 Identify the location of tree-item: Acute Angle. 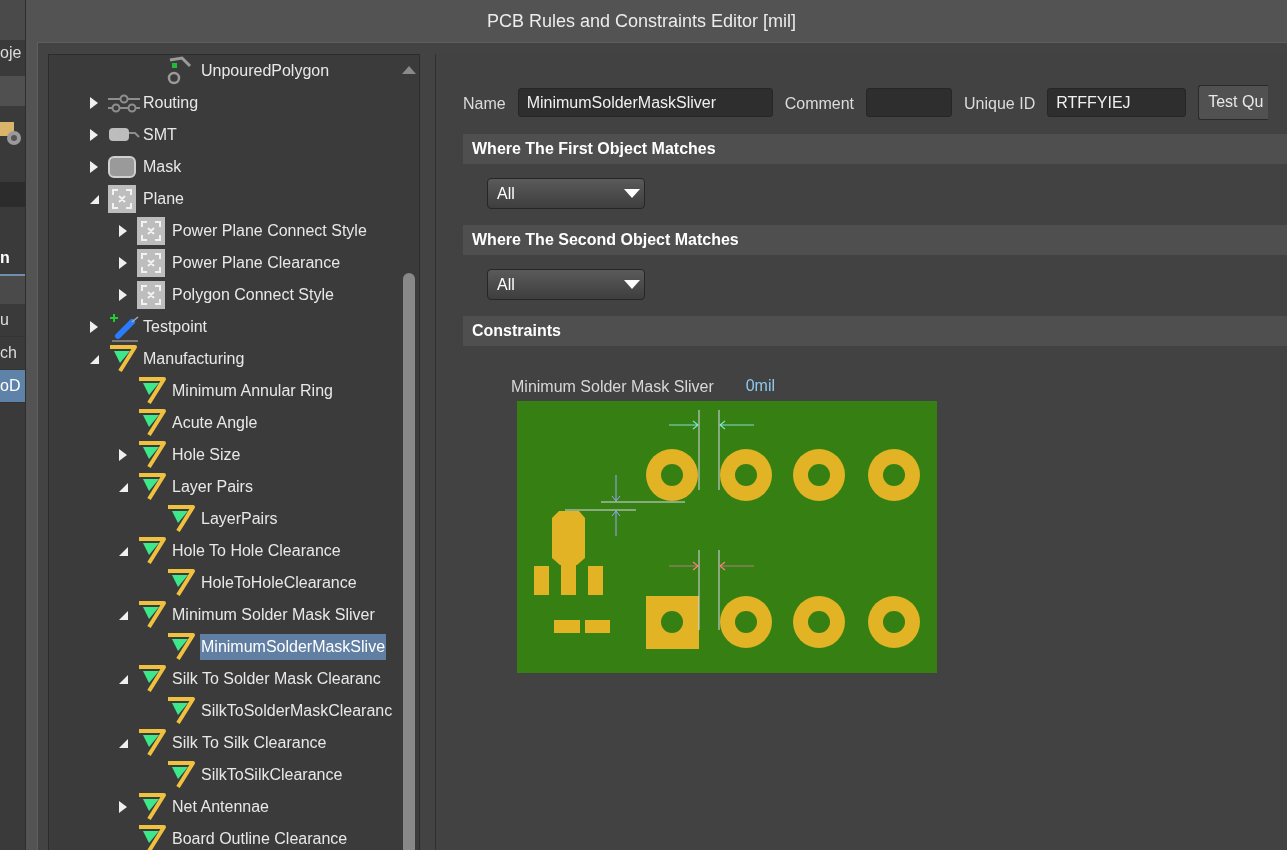
(215, 423).